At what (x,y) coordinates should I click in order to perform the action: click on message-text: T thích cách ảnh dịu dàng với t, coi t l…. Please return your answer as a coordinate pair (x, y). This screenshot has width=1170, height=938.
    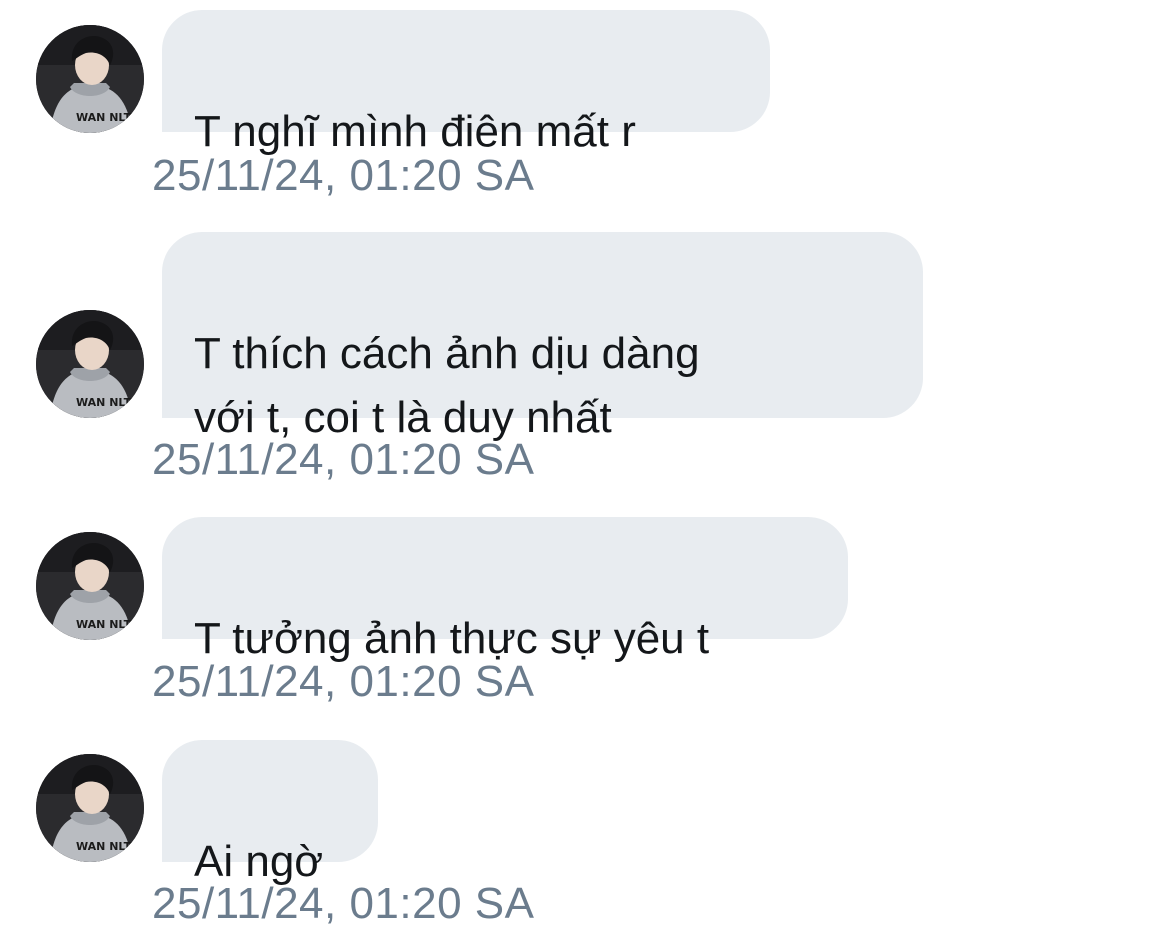
    Looking at the image, I should click on (447, 385).